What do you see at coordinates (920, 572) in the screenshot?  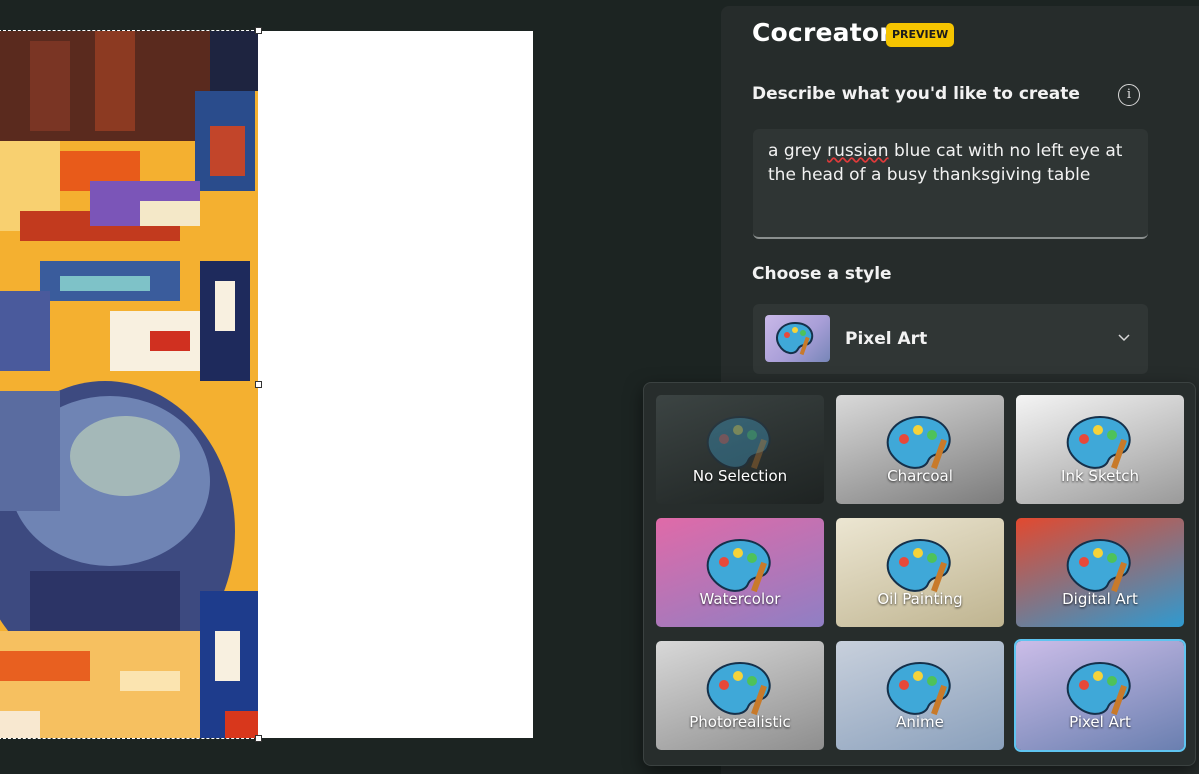 I see `style-option-oil-painting: Oil Painting` at bounding box center [920, 572].